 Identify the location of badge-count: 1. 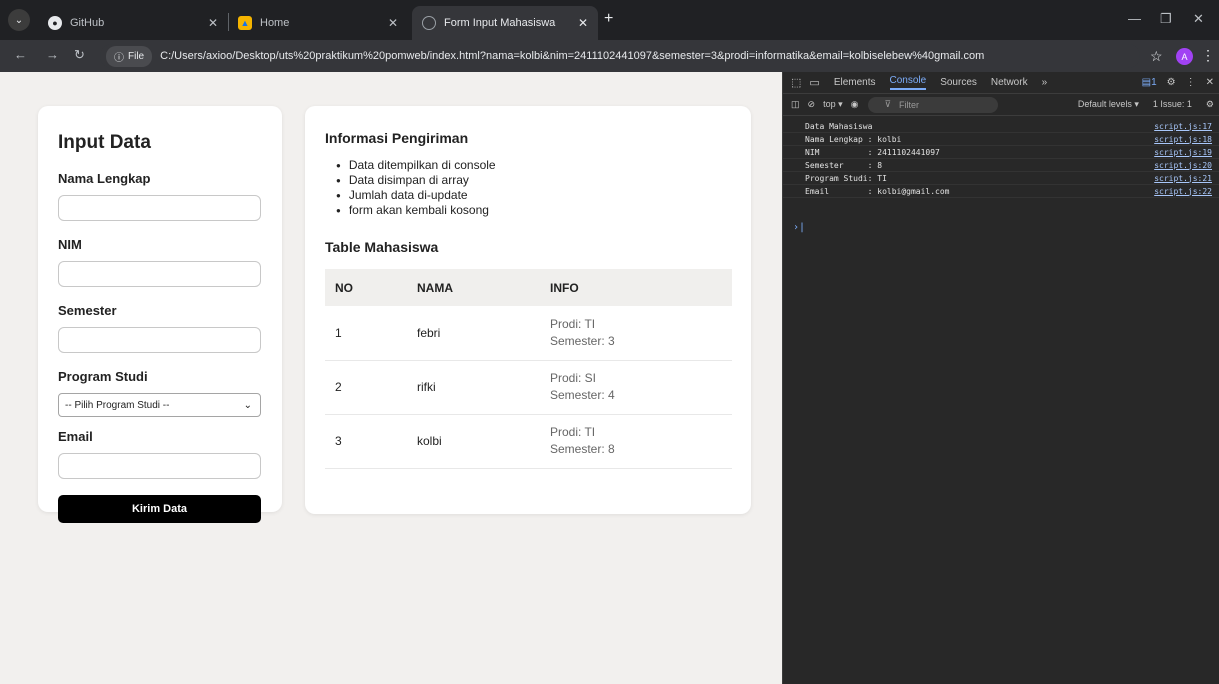
(1154, 82).